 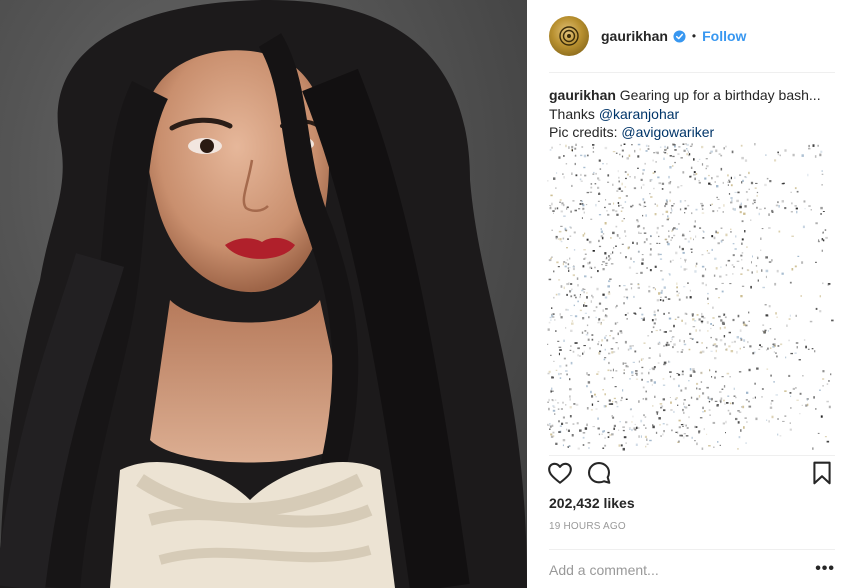 I want to click on post-header: gaurikhan • Follow, so click(x=692, y=36).